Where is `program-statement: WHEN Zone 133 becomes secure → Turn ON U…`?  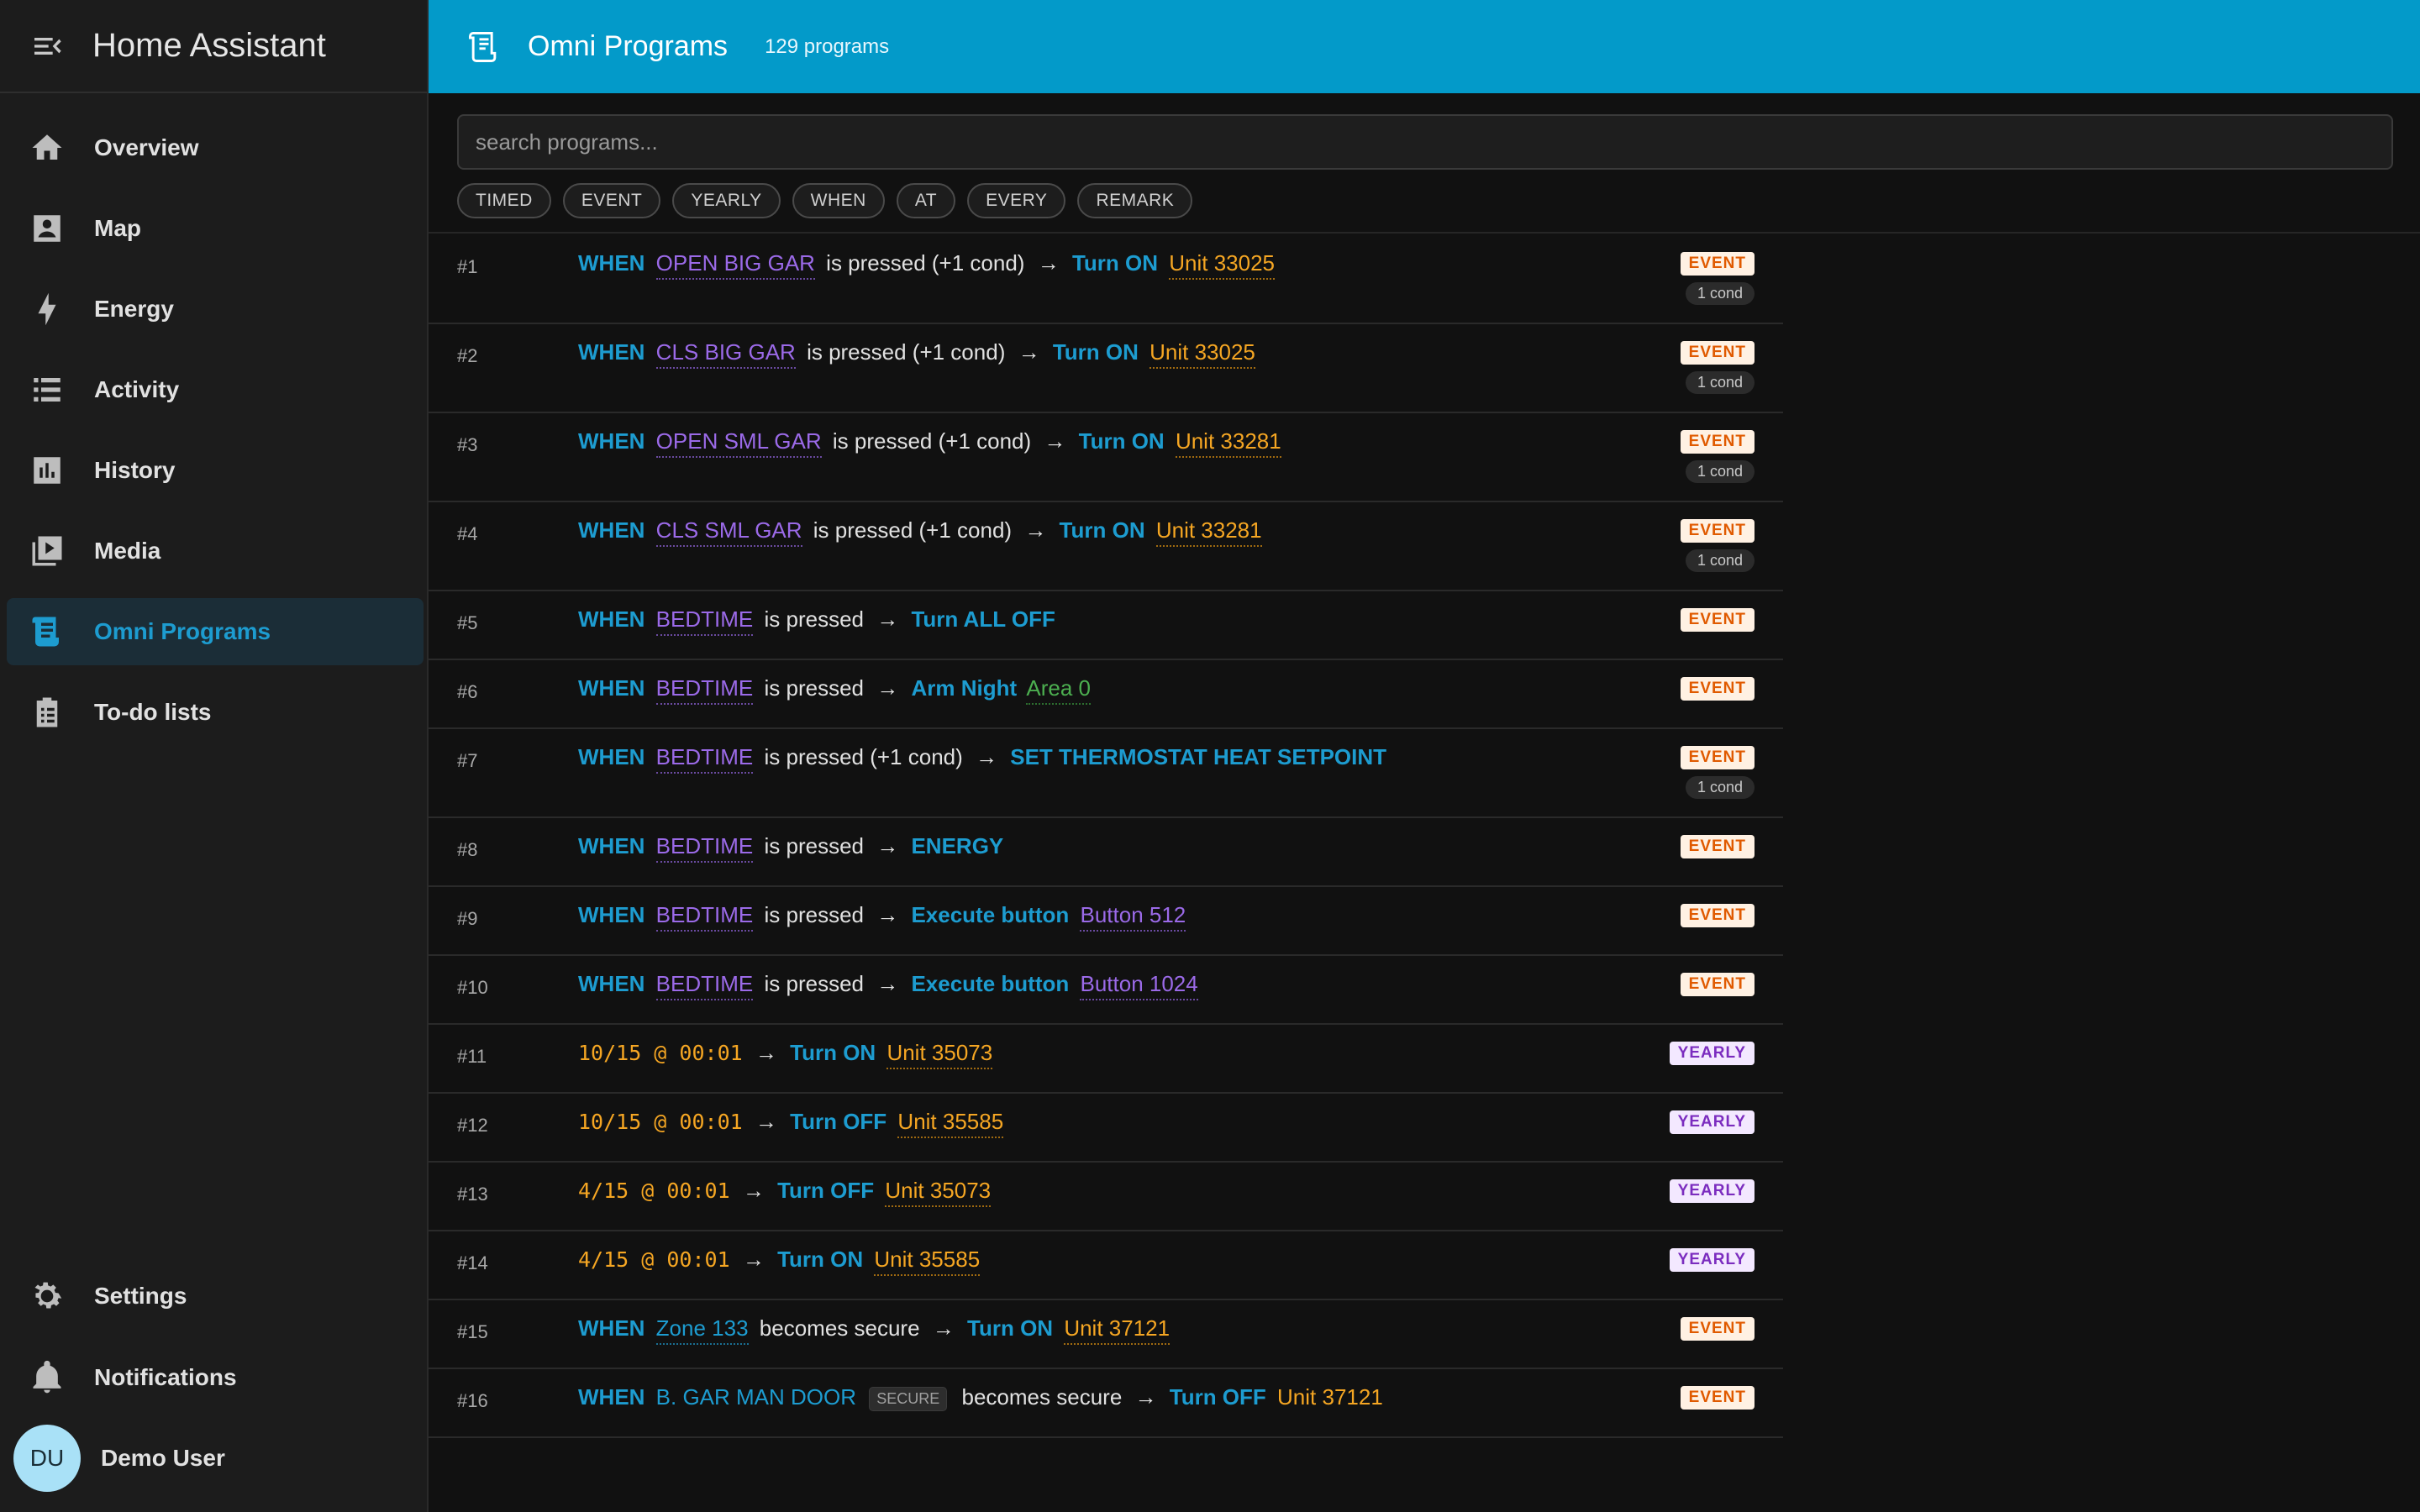
program-statement: WHEN Zone 133 becomes secure → Turn ON U… is located at coordinates (876, 1330).